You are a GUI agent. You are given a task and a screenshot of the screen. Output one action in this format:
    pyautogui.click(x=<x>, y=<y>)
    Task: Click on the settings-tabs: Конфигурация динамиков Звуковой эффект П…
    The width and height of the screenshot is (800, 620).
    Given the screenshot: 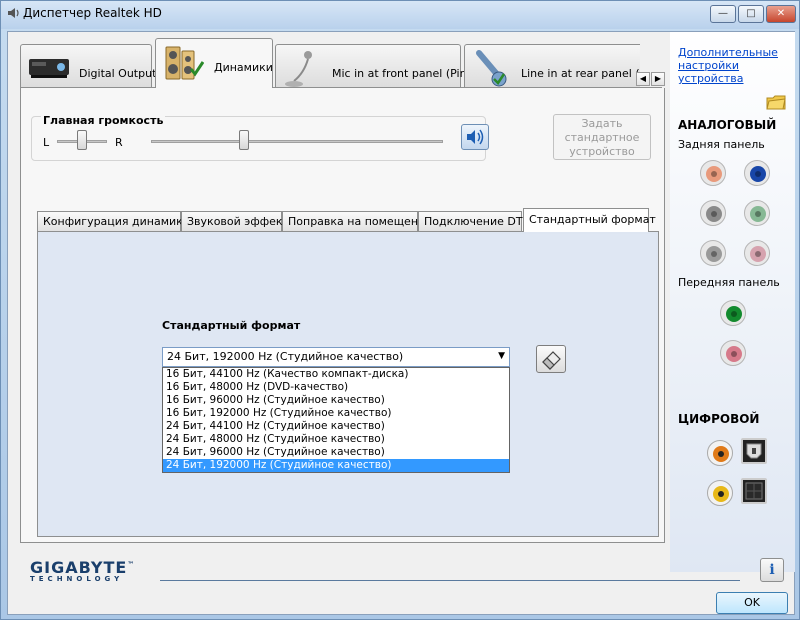 What is the action you would take?
    pyautogui.click(x=347, y=220)
    